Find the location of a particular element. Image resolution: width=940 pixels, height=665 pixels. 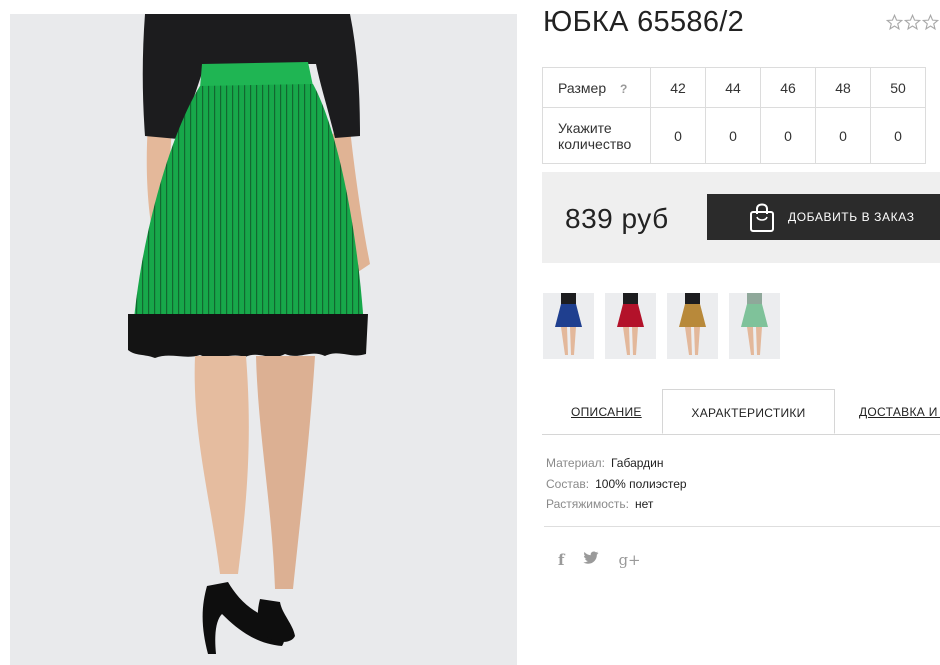

add-to-order-label: ДОБАВИТЬ В ЗАКАЗ is located at coordinates (851, 217).